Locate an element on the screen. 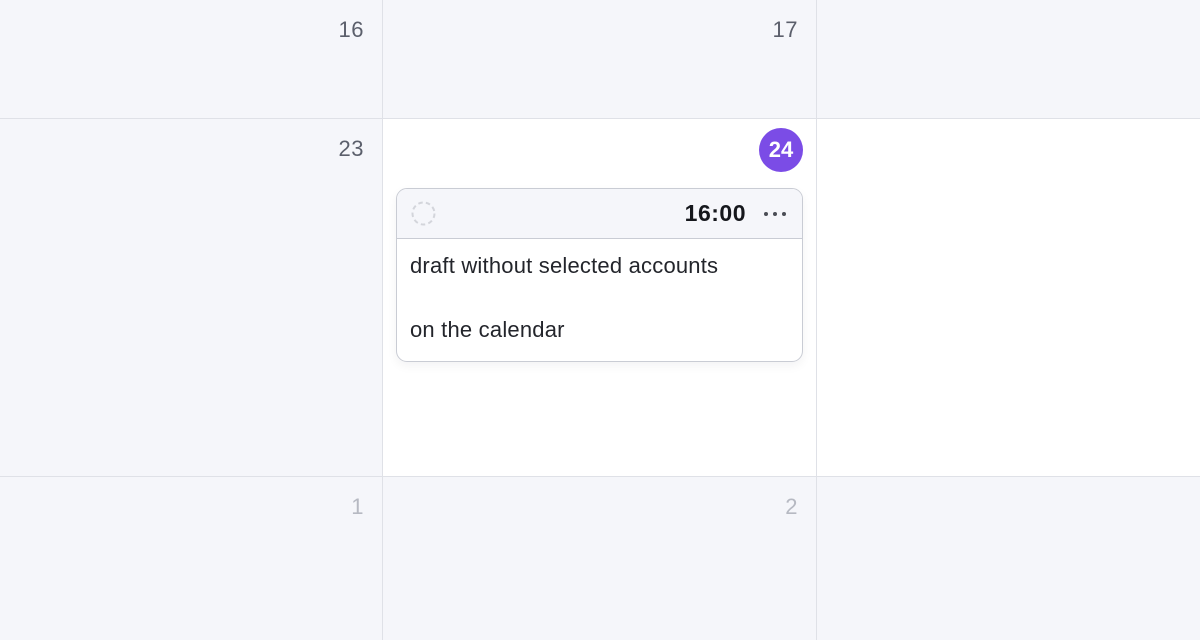 Image resolution: width=1200 pixels, height=640 pixels. post-text-line: on the calendar is located at coordinates (487, 330).